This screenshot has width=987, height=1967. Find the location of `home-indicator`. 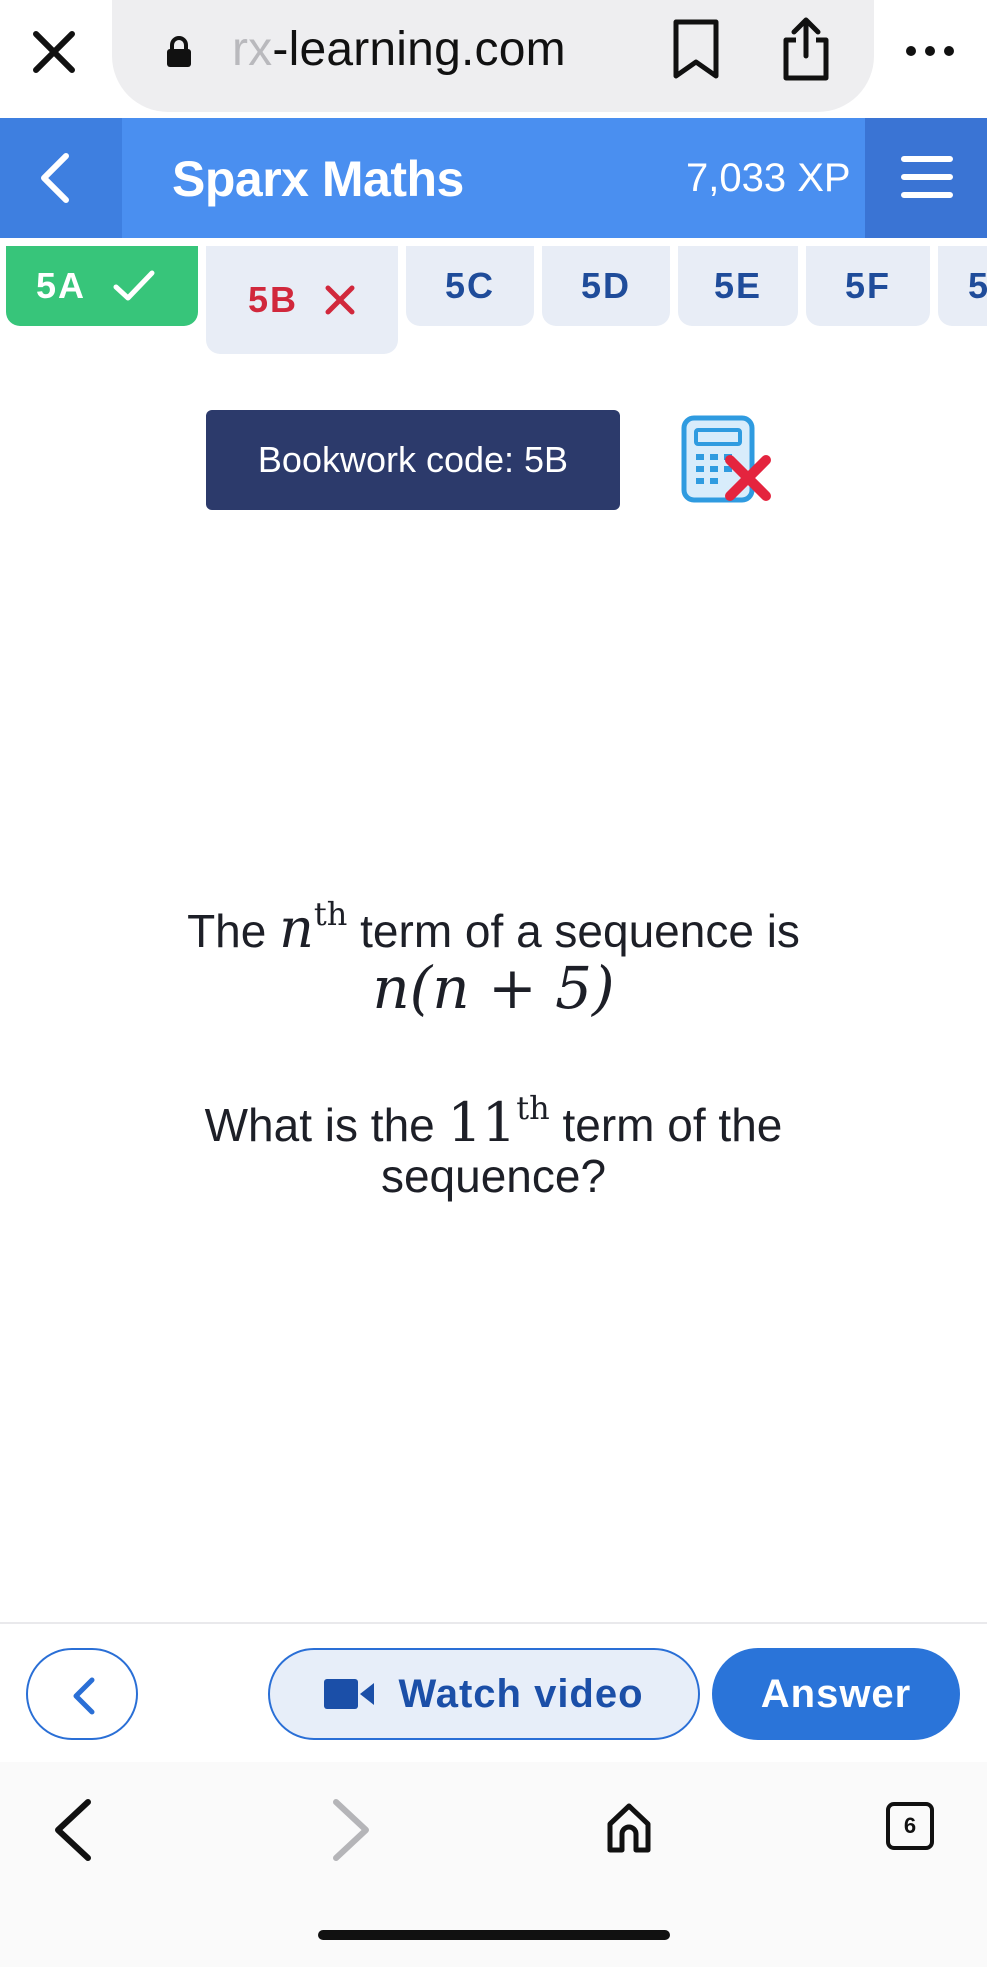

home-indicator is located at coordinates (494, 1935).